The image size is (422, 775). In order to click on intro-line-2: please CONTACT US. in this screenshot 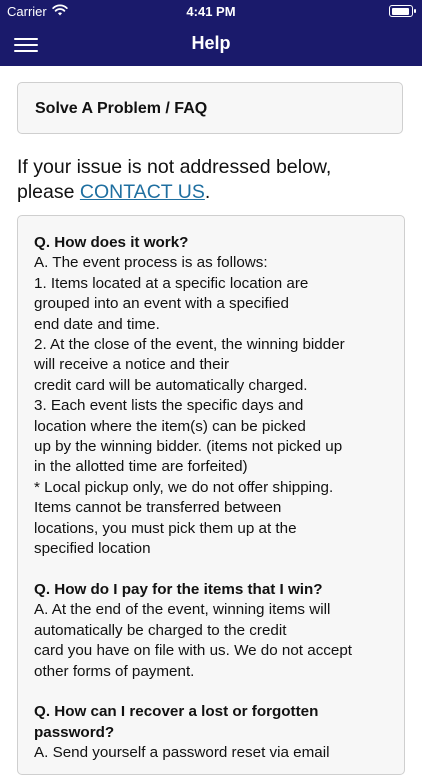, I will do `click(213, 192)`.